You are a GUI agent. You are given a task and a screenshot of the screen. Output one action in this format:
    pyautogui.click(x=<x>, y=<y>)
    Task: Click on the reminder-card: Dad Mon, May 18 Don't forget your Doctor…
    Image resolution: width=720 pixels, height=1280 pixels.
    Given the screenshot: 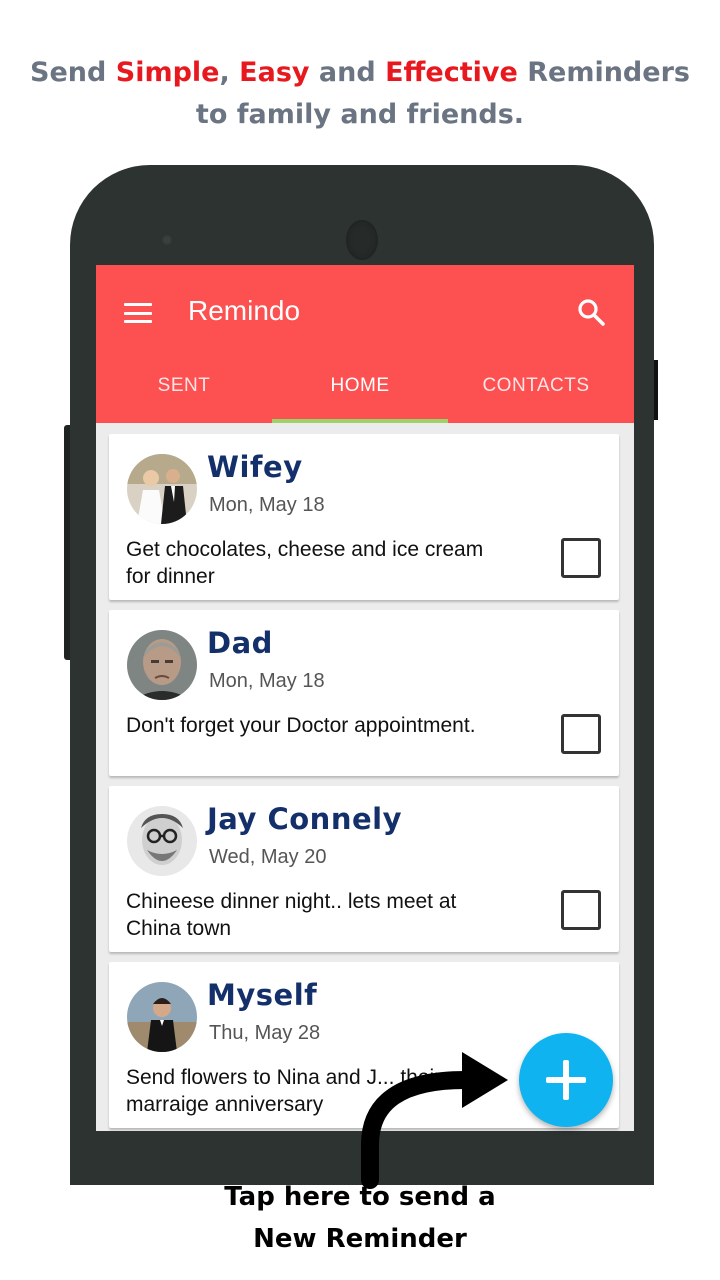 What is the action you would take?
    pyautogui.click(x=364, y=693)
    